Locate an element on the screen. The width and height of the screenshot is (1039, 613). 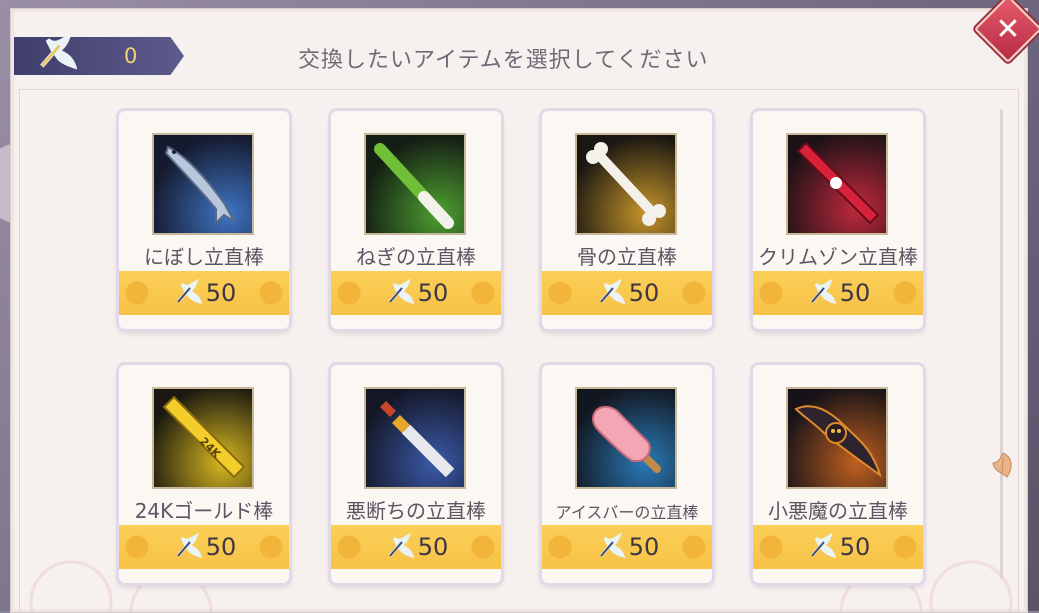
item-name: ねぎの立直棒 is located at coordinates (416, 257).